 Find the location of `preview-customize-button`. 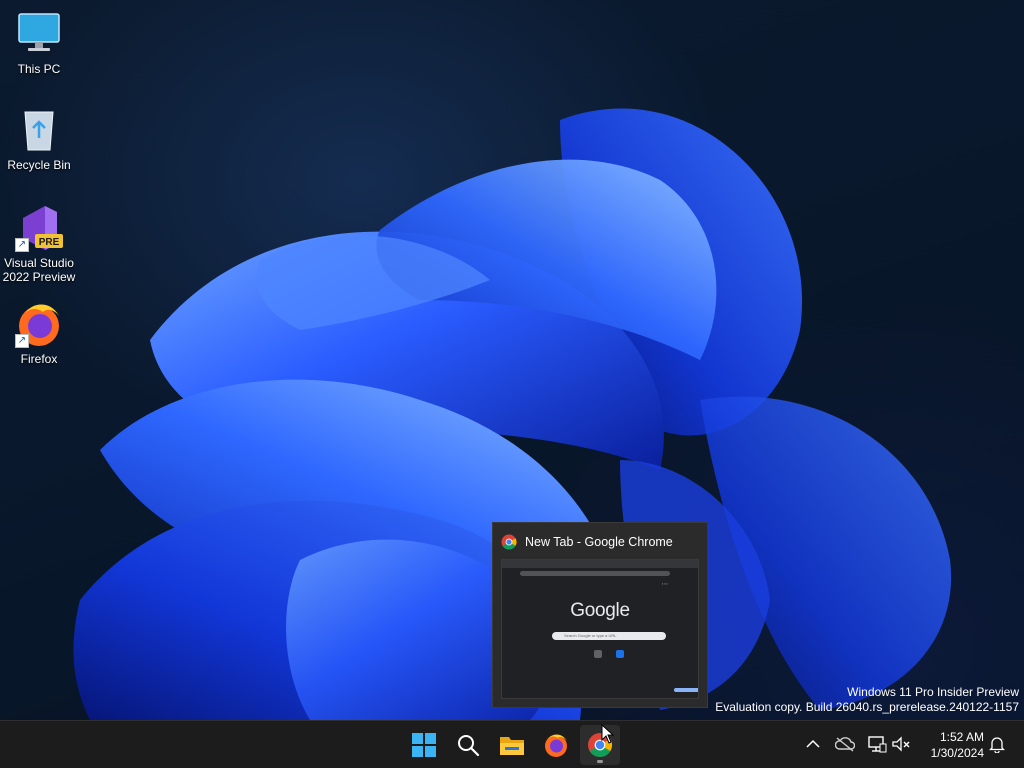

preview-customize-button is located at coordinates (686, 690).